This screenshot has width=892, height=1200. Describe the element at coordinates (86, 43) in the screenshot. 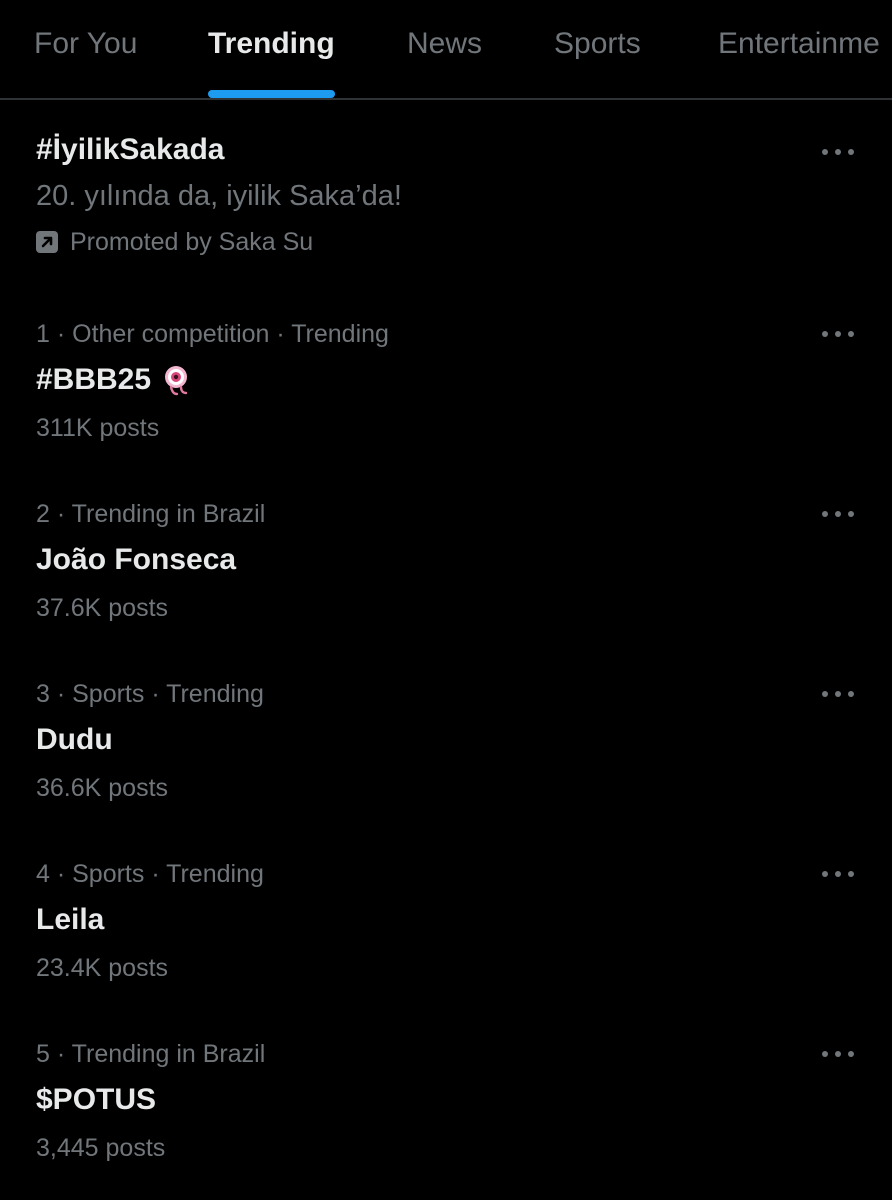

I see `tab-label: For You` at that location.